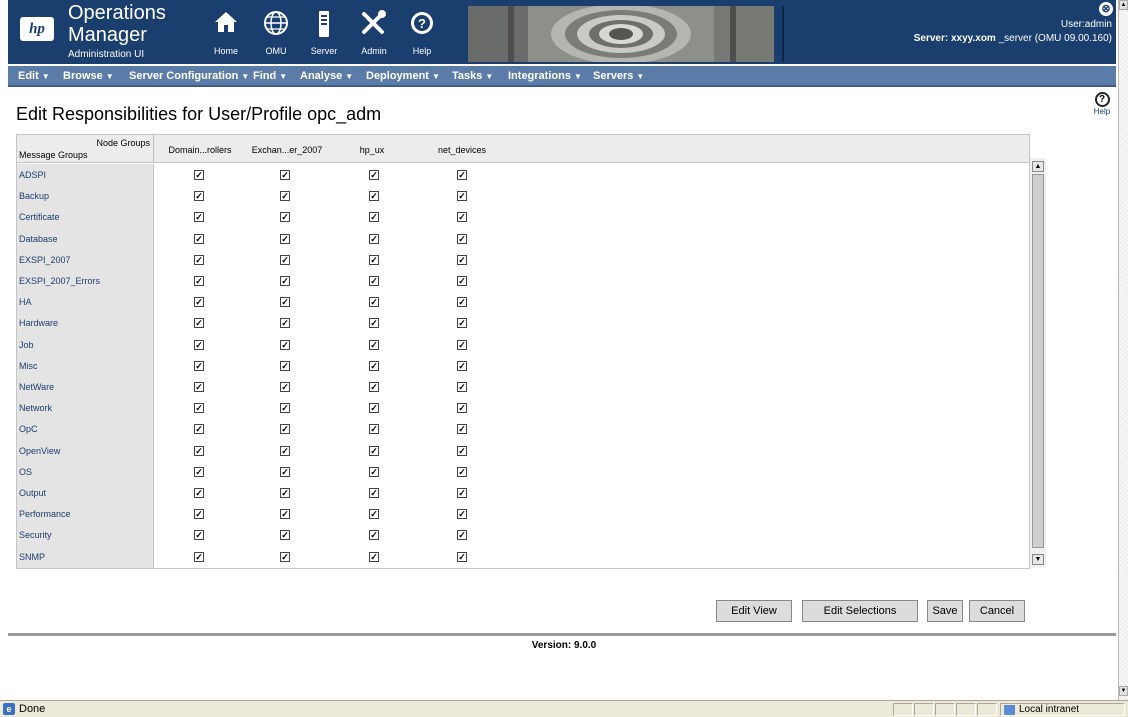 The width and height of the screenshot is (1128, 717). Describe the element at coordinates (34, 76) in the screenshot. I see `menu-edit: Edit ▼` at that location.